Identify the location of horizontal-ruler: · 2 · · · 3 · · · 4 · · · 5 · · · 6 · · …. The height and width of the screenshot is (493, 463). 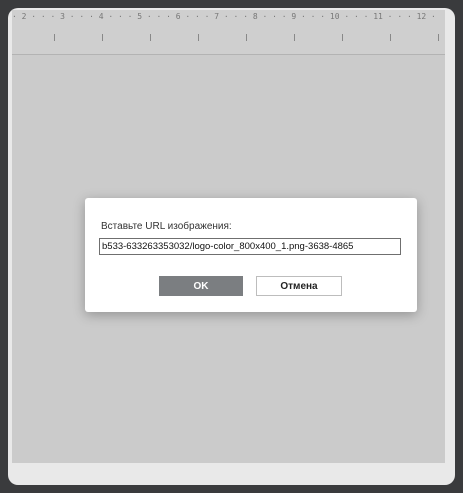
(228, 32).